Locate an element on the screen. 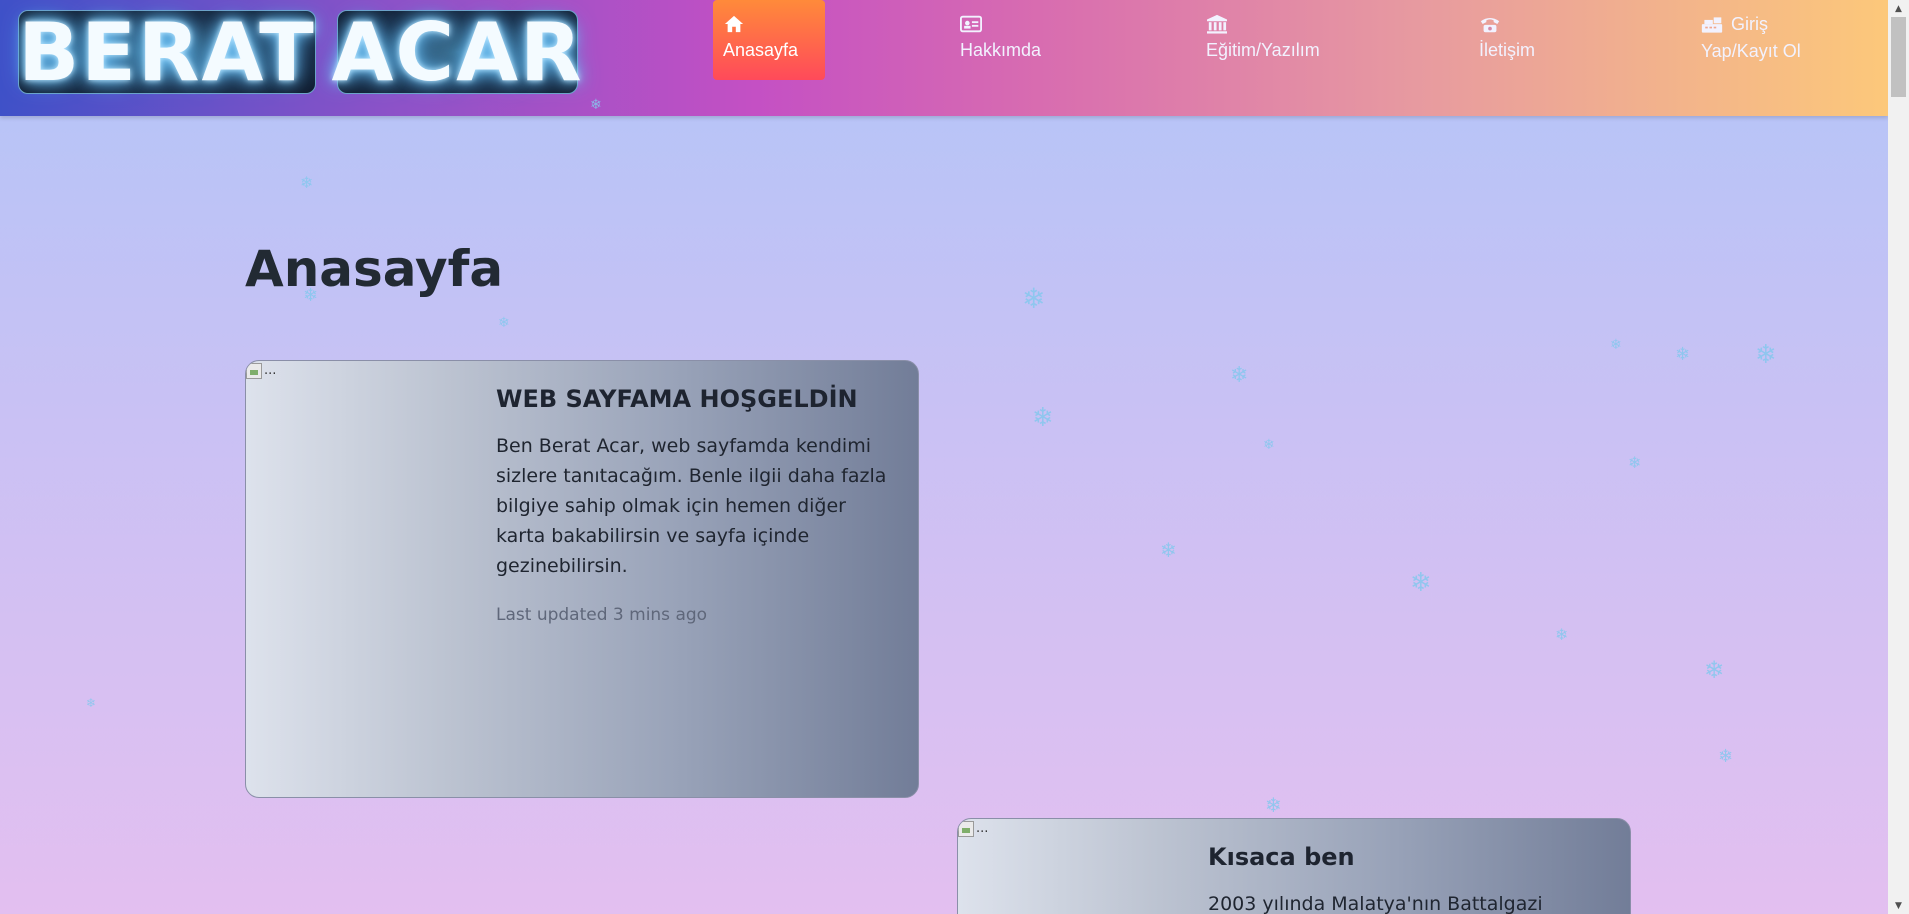  logo-acar: ACAR is located at coordinates (456, 52).